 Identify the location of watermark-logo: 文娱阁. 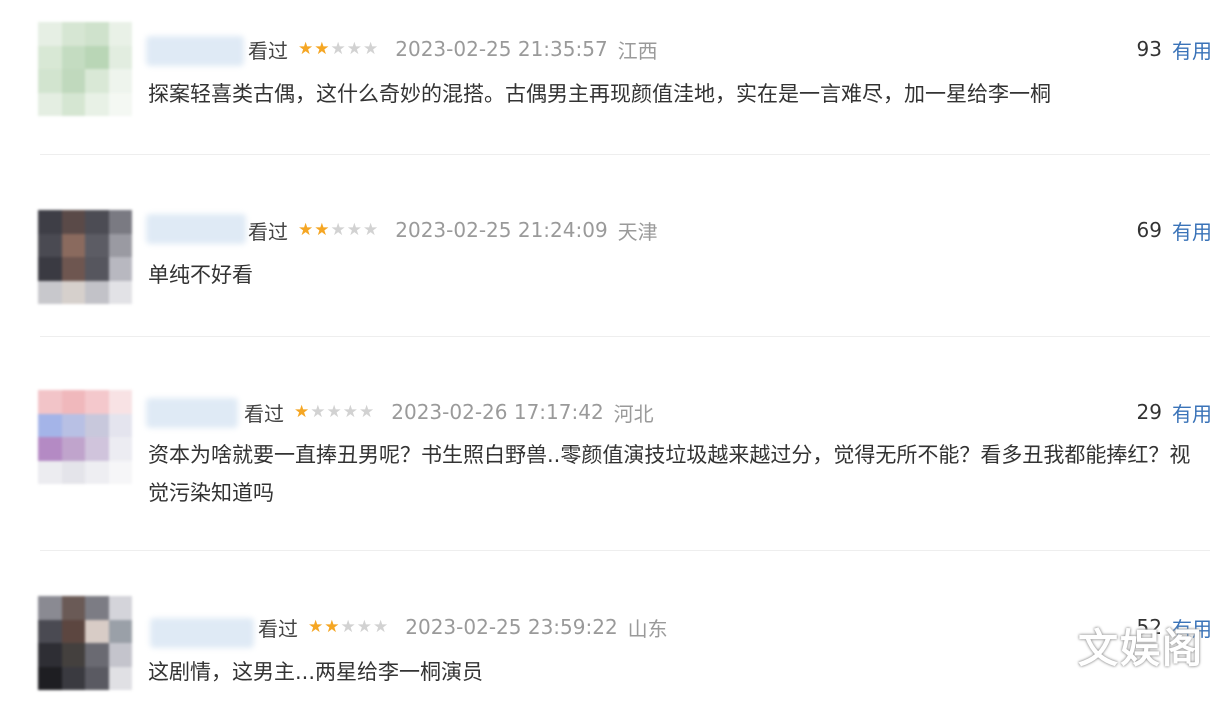
(1141, 649).